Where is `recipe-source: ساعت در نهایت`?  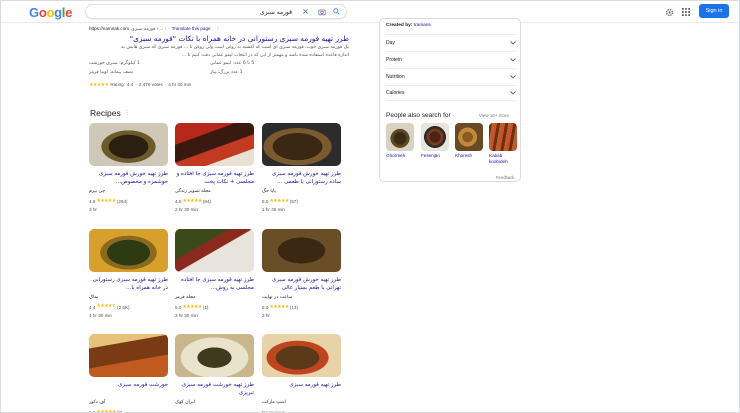
recipe-source: ساعت در نهایت is located at coordinates (277, 297).